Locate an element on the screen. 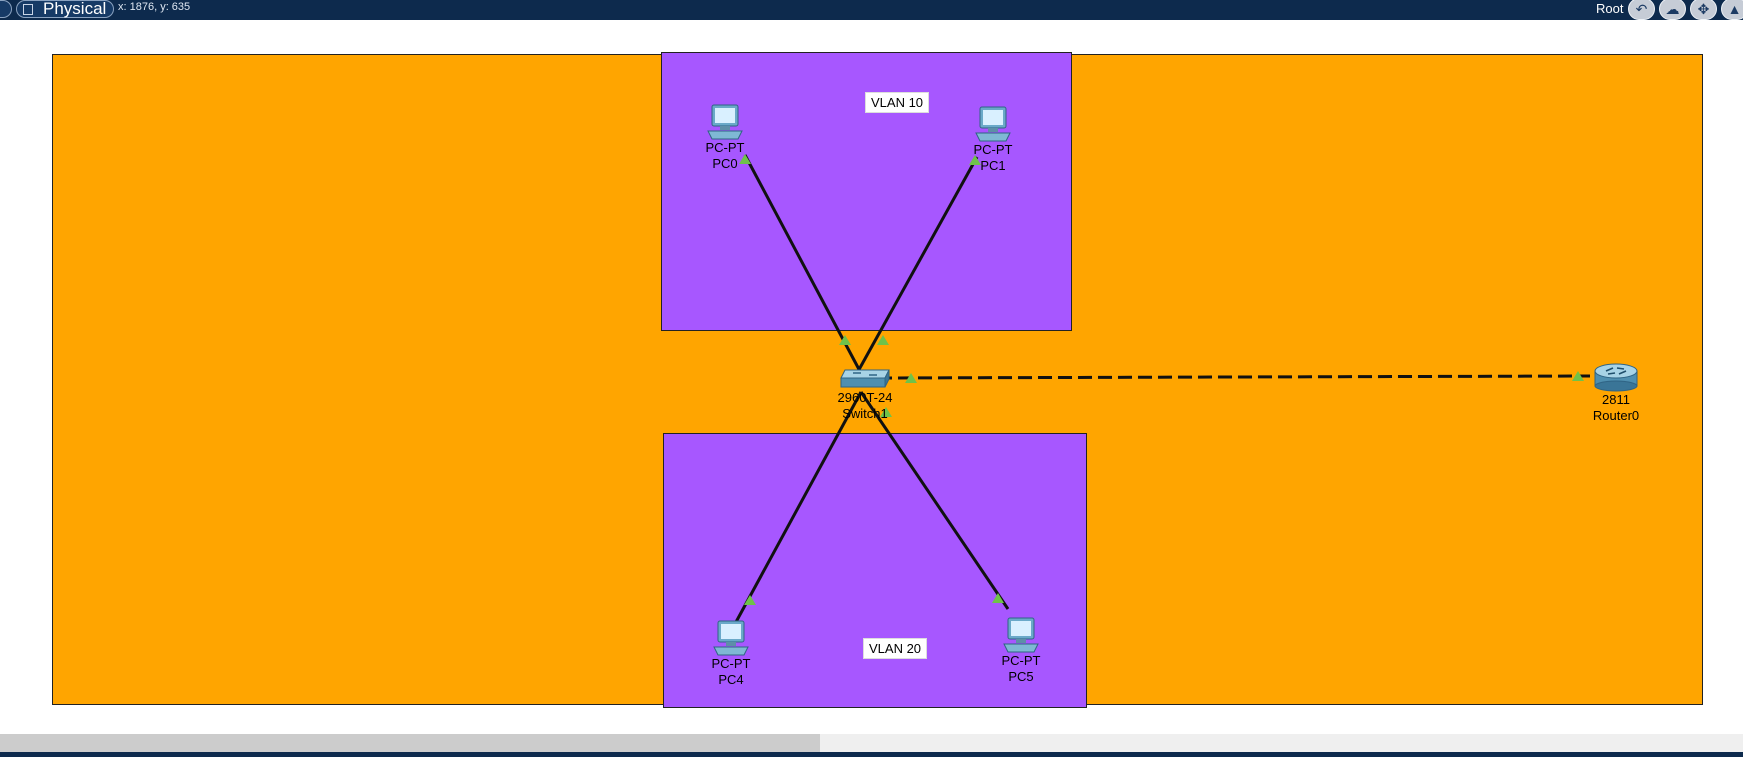 This screenshot has height=757, width=1743. link-light-pc4 is located at coordinates (750, 600).